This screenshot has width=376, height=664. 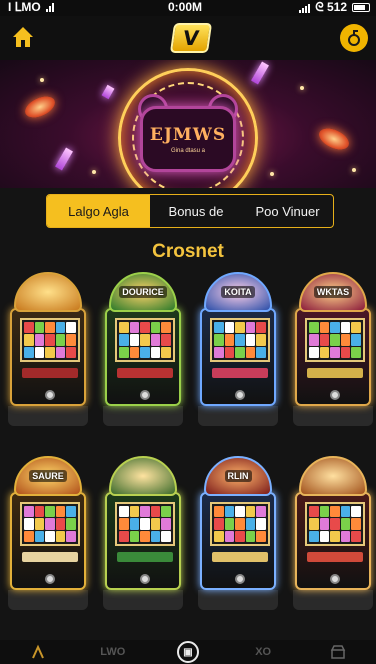 What do you see at coordinates (287, 211) in the screenshot?
I see `tab-poo-vinuer: Poo Vinuer` at bounding box center [287, 211].